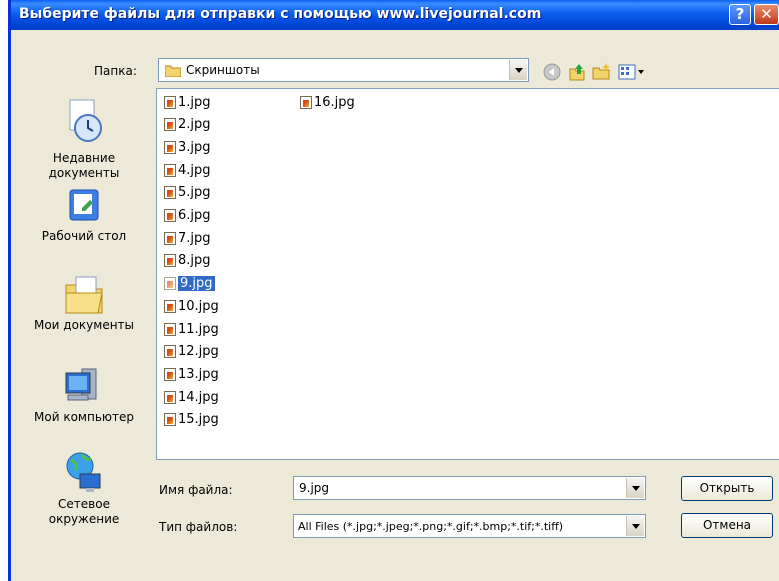  I want to click on new-folder-icon, so click(602, 72).